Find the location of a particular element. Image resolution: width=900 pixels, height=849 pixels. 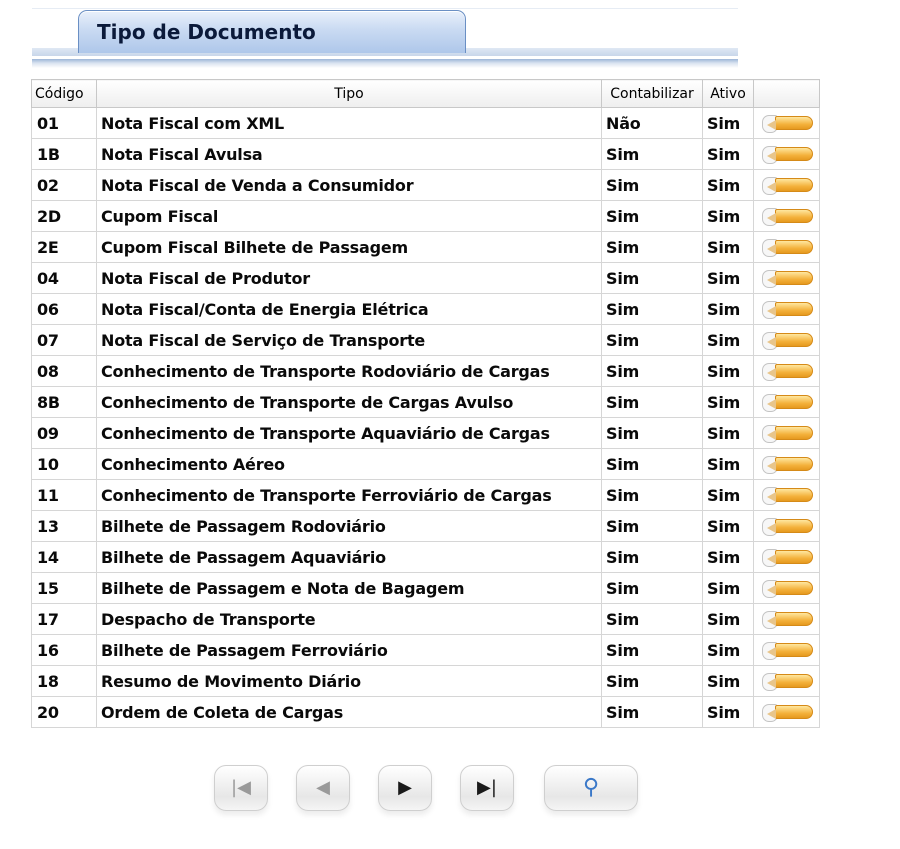

title-tab-bar: Tipo de Documento is located at coordinates (385, 38).